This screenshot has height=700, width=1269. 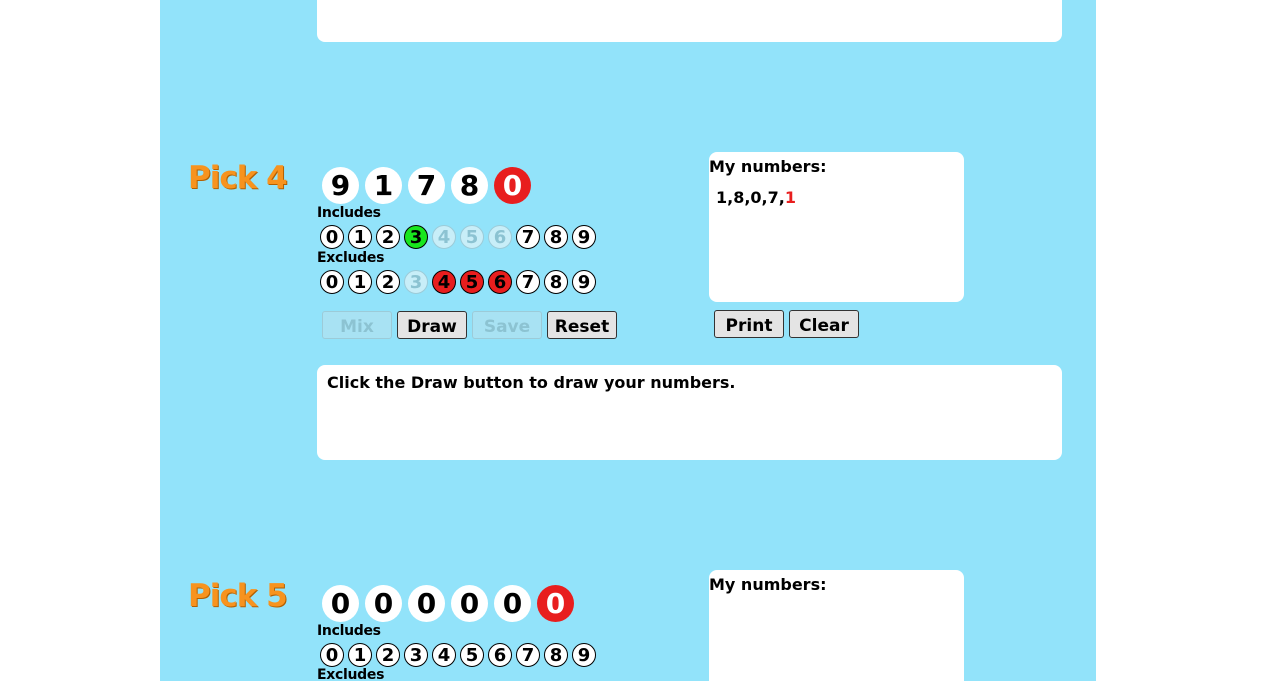 I want to click on pick4-exclude-digit-0: 0, so click(x=332, y=282).